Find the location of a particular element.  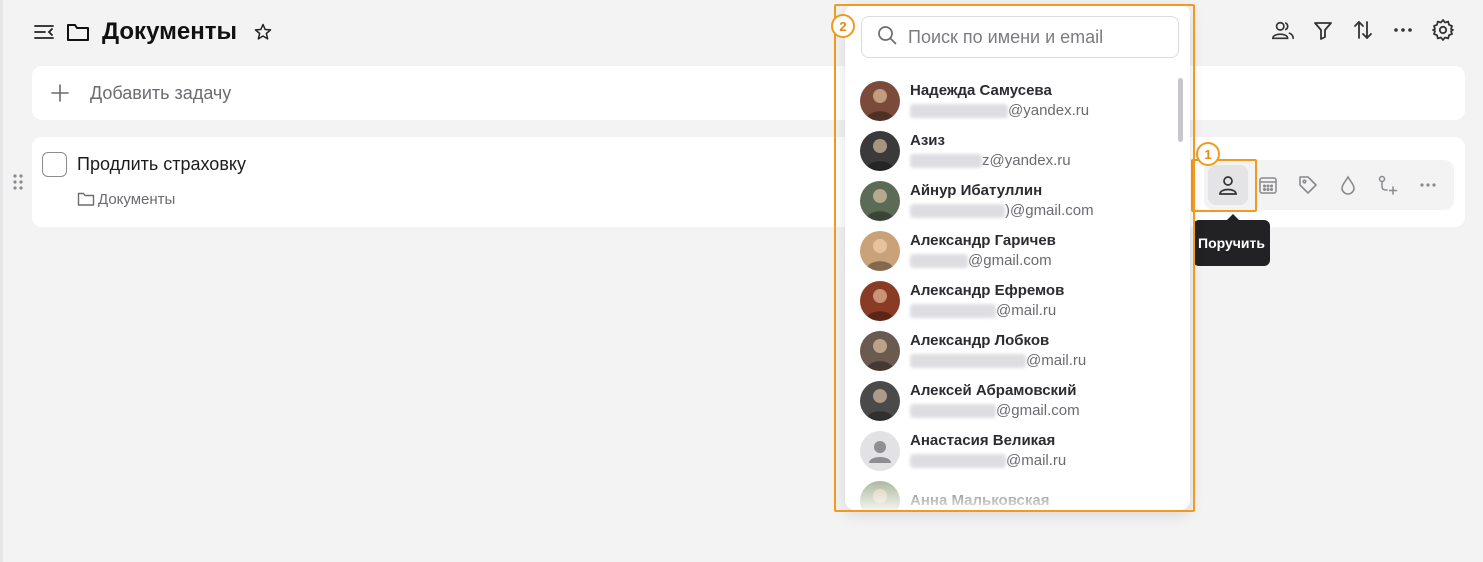

window-left-edge is located at coordinates (1, 281).